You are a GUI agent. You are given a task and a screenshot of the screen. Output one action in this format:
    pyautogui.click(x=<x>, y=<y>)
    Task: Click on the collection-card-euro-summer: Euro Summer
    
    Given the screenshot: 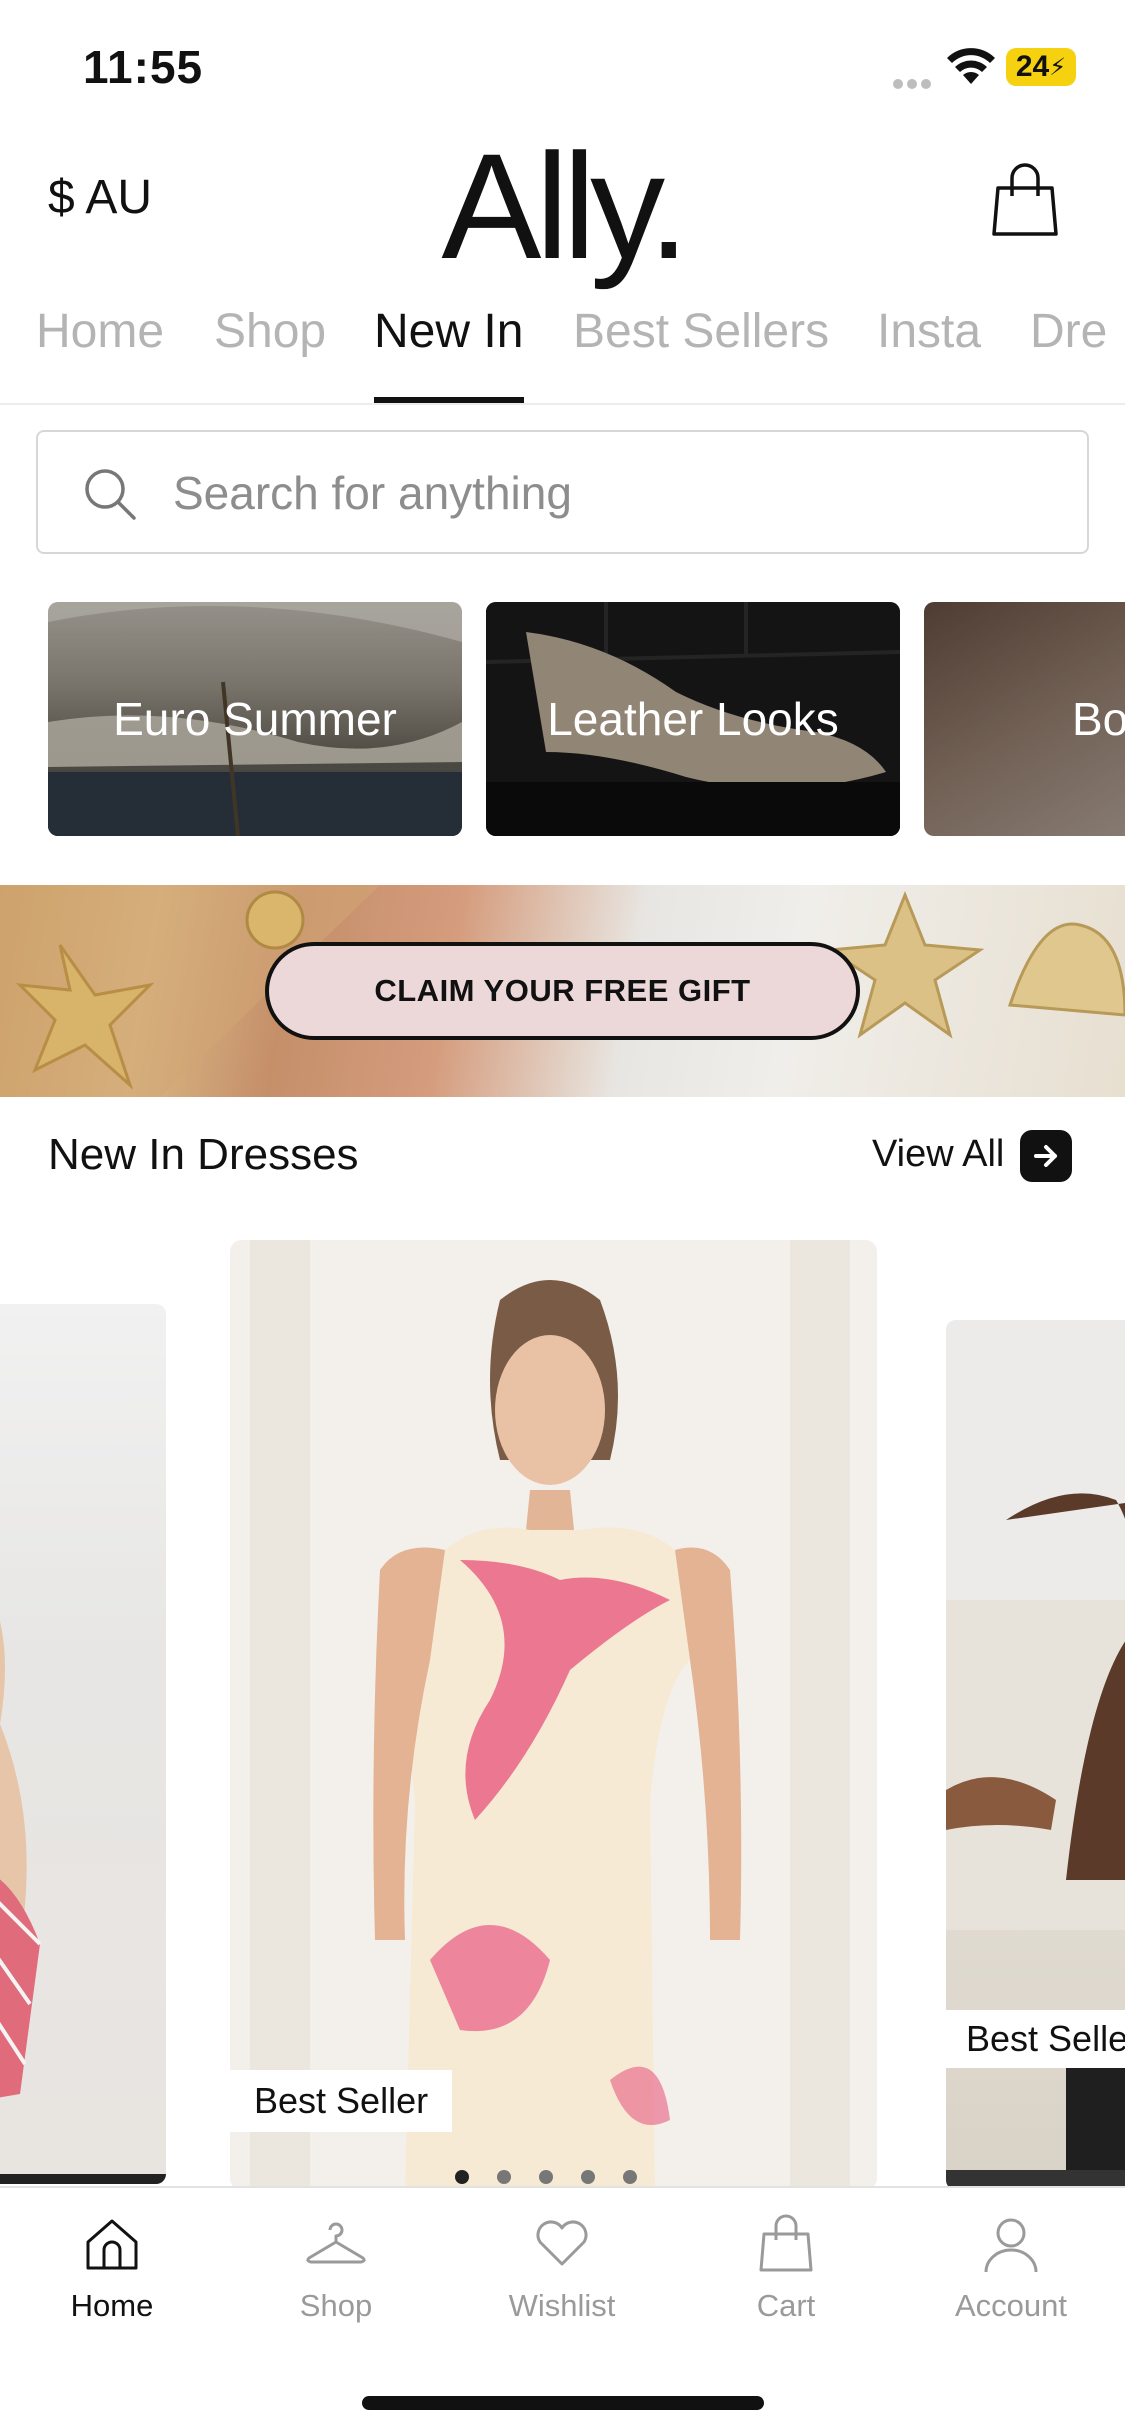 What is the action you would take?
    pyautogui.click(x=255, y=719)
    